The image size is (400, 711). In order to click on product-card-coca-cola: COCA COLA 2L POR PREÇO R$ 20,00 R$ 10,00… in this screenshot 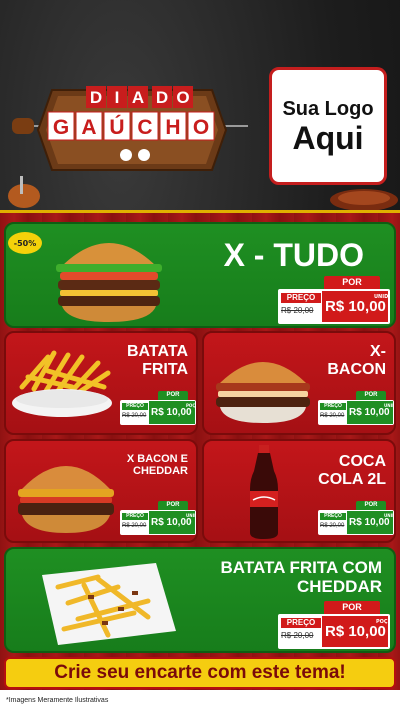, I will do `click(299, 491)`.